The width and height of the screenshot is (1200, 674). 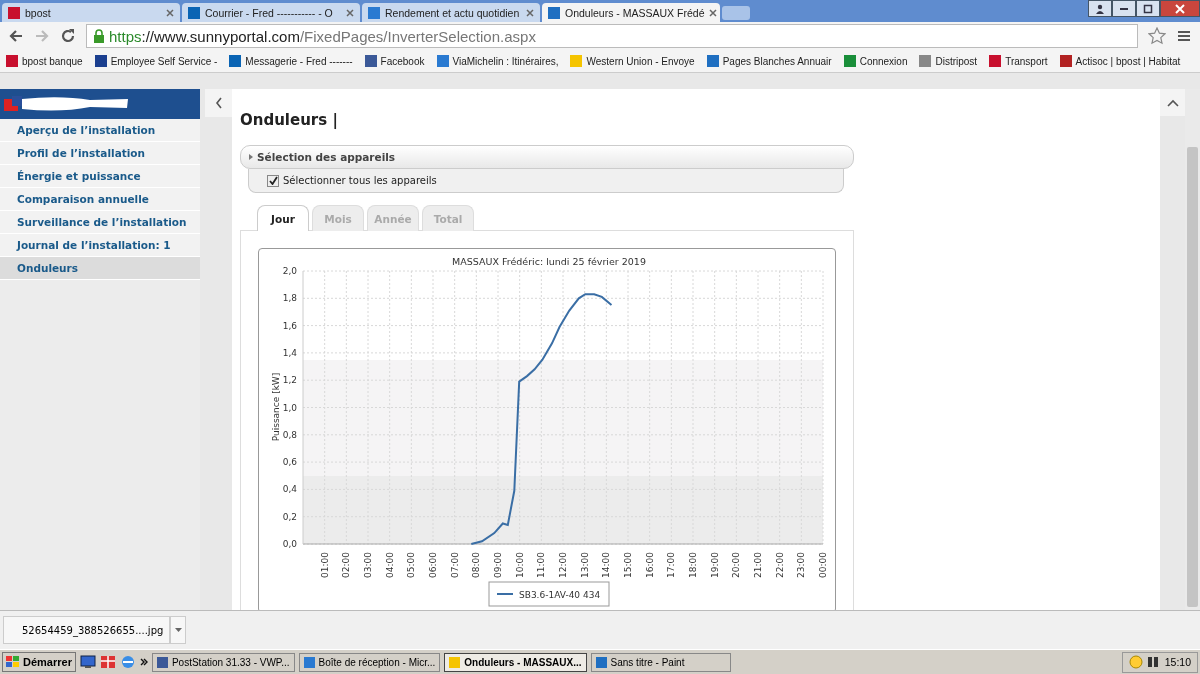 What do you see at coordinates (875, 61) in the screenshot?
I see `bookmark: Connexion` at bounding box center [875, 61].